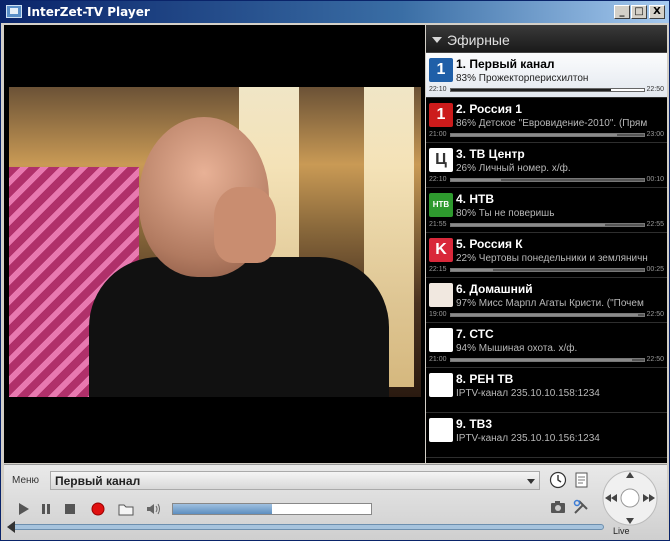 The width and height of the screenshot is (670, 541). What do you see at coordinates (335, 502) in the screenshot?
I see `control-panel: Меню Первый канал Live` at bounding box center [335, 502].